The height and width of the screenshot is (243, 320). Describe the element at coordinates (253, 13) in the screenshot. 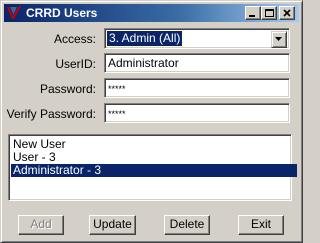

I see `minimize-button` at that location.